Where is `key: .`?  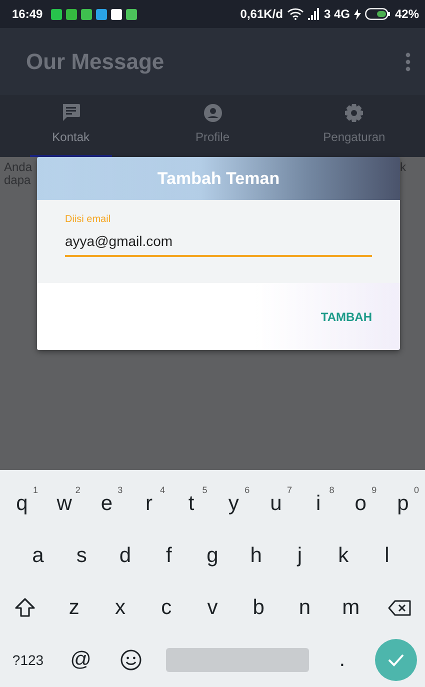
key: . is located at coordinates (342, 660).